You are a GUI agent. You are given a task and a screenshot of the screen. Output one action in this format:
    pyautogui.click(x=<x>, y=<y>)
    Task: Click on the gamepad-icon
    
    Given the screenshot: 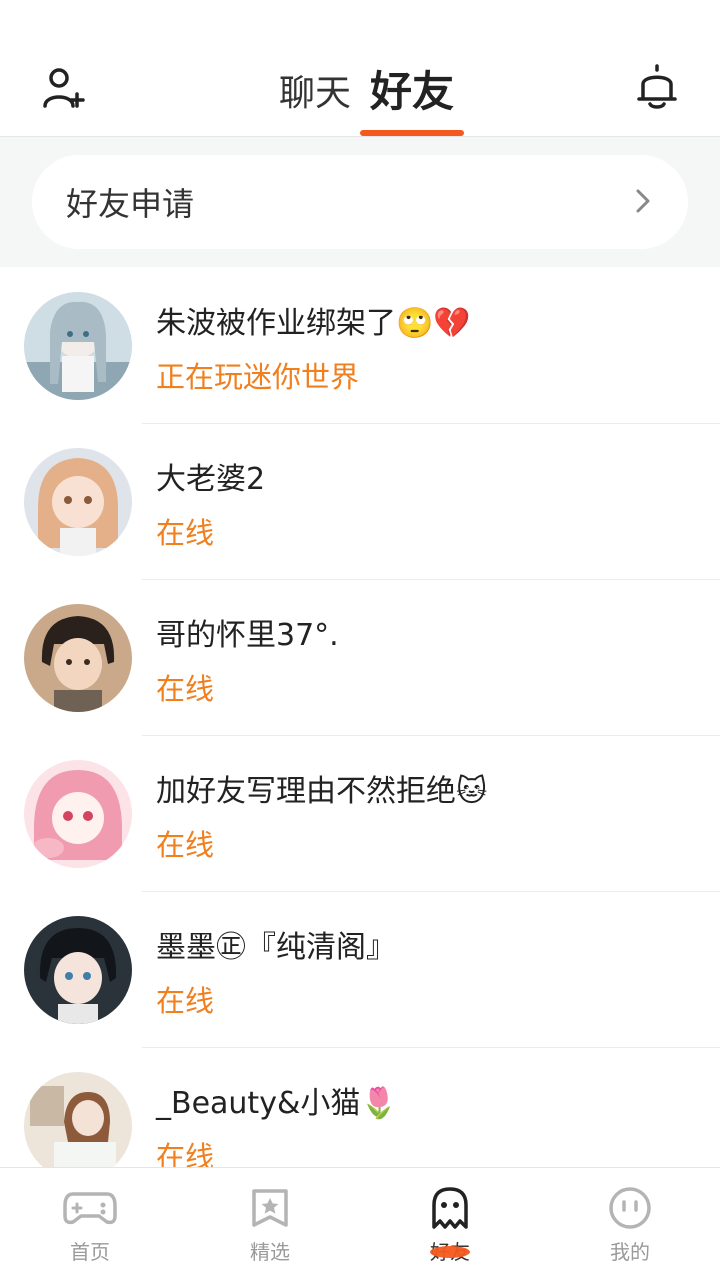 What is the action you would take?
    pyautogui.click(x=90, y=1208)
    